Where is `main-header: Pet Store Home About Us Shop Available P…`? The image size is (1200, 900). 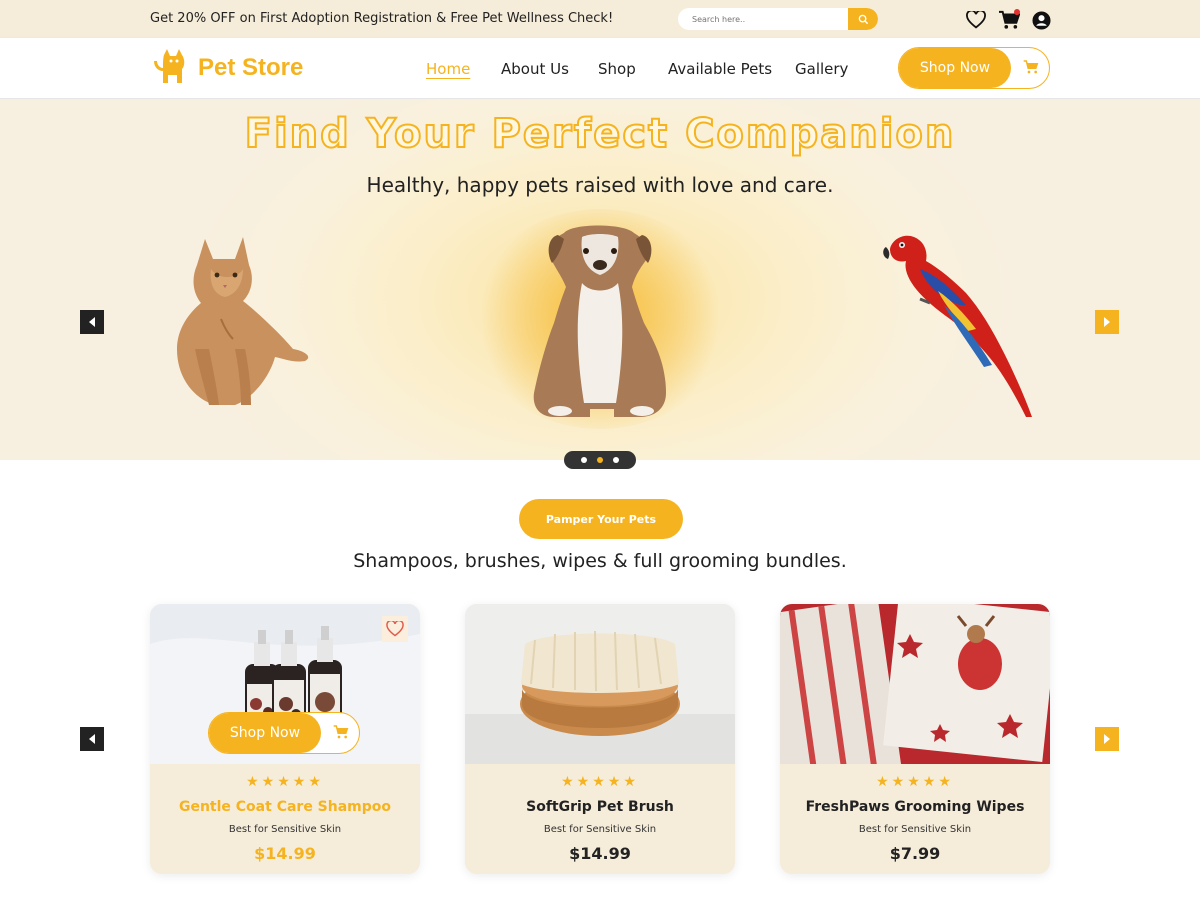
main-header: Pet Store Home About Us Shop Available P… is located at coordinates (600, 68).